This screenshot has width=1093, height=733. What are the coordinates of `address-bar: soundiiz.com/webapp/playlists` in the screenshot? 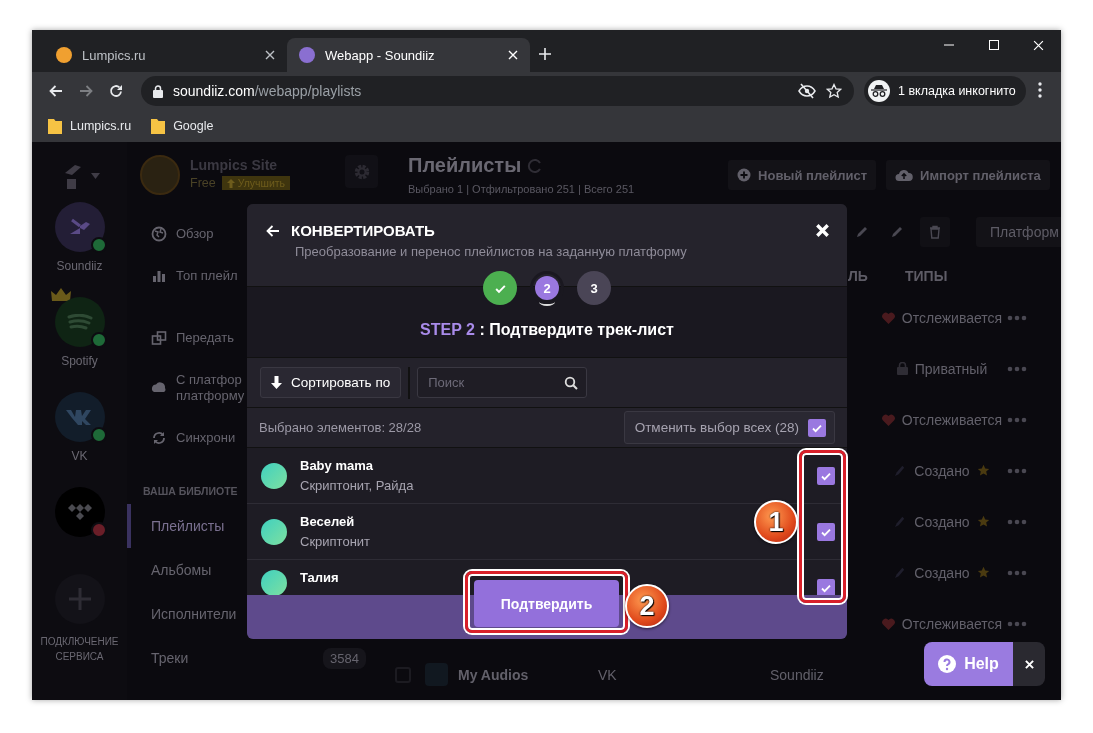 It's located at (497, 91).